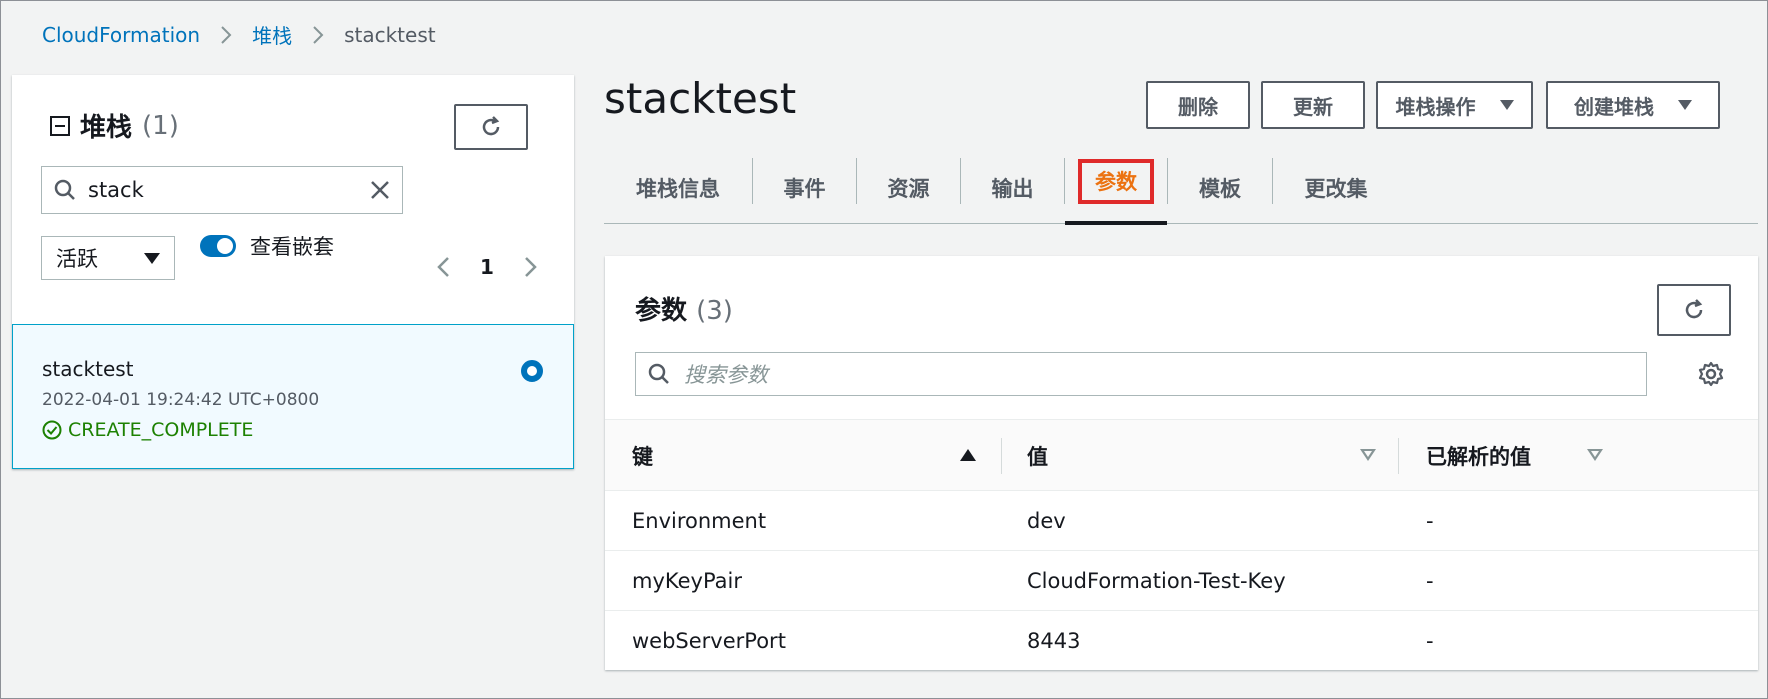 The image size is (1768, 699). Describe the element at coordinates (272, 34) in the screenshot. I see `breadcrumb-stacks: 堆栈` at that location.